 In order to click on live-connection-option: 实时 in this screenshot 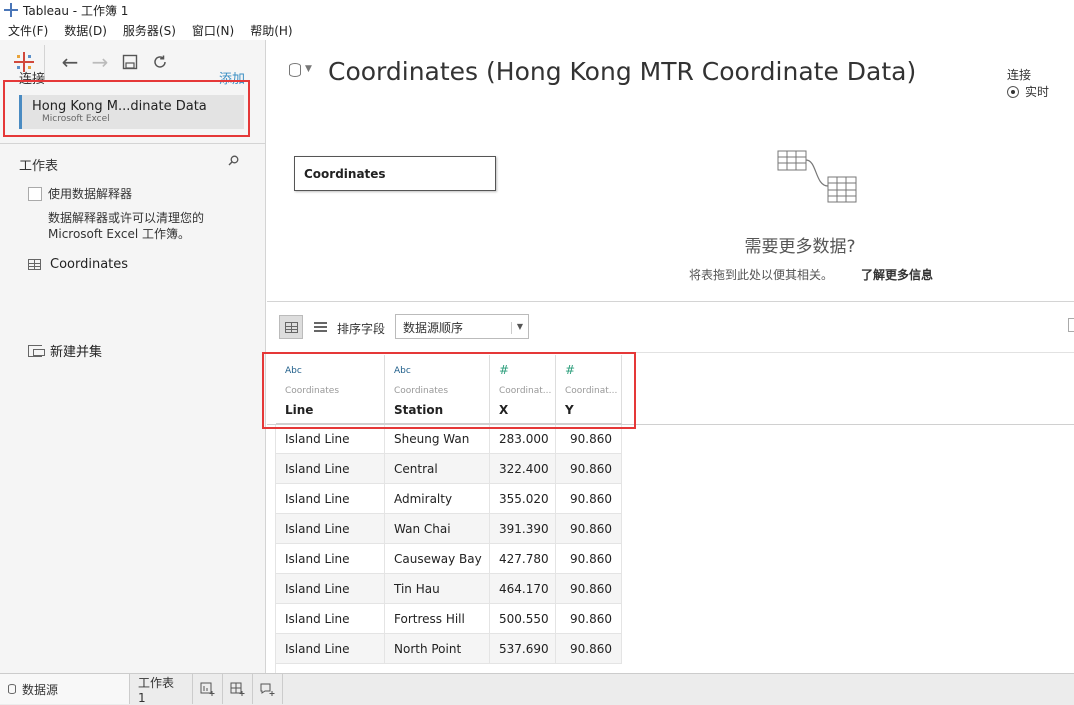, I will do `click(1028, 91)`.